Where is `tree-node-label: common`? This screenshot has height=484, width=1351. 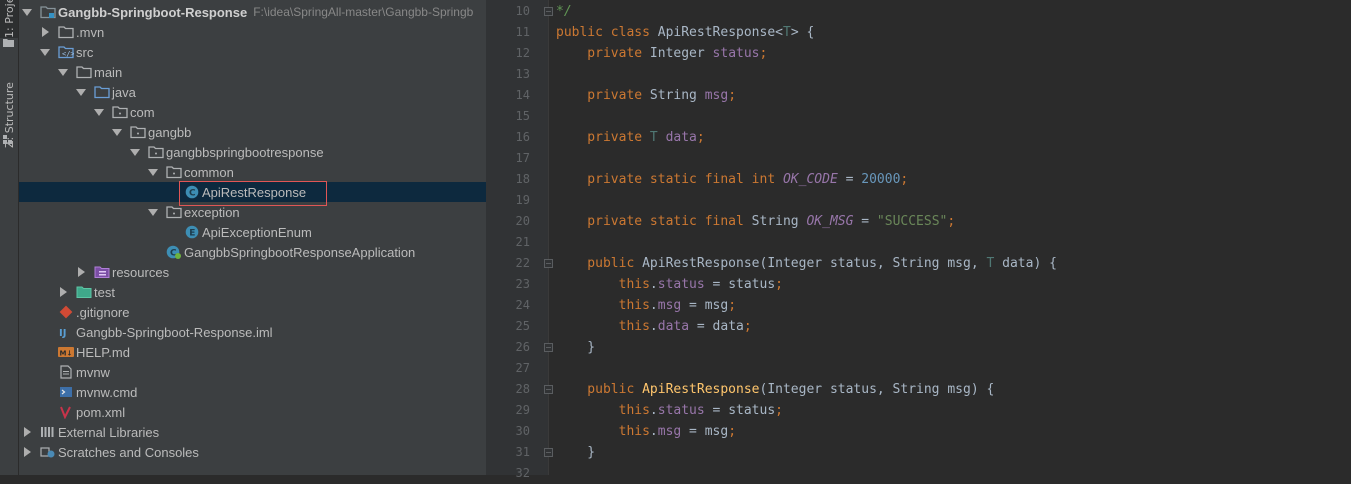 tree-node-label: common is located at coordinates (209, 172).